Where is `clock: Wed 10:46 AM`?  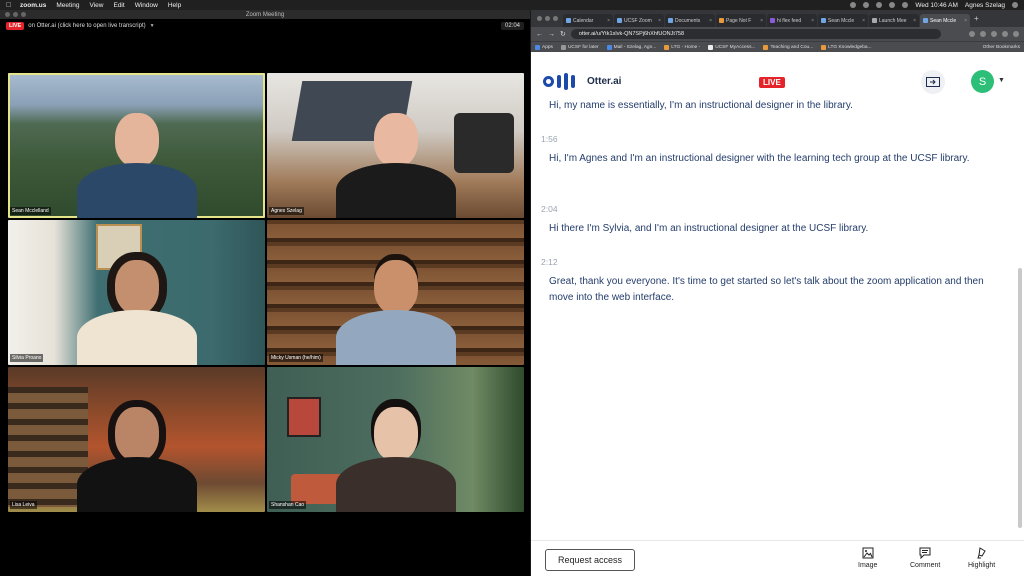 clock: Wed 10:46 AM is located at coordinates (936, 5).